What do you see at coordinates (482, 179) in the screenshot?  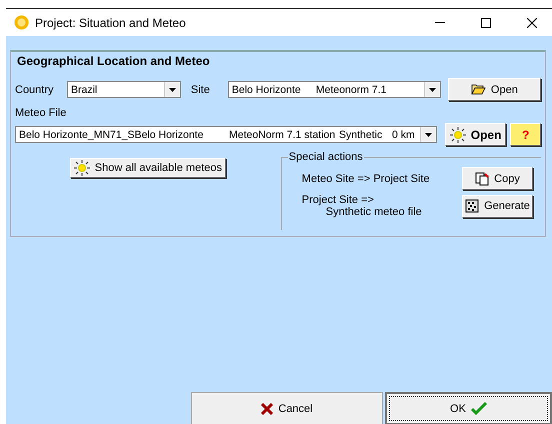 I see `copy-icon` at bounding box center [482, 179].